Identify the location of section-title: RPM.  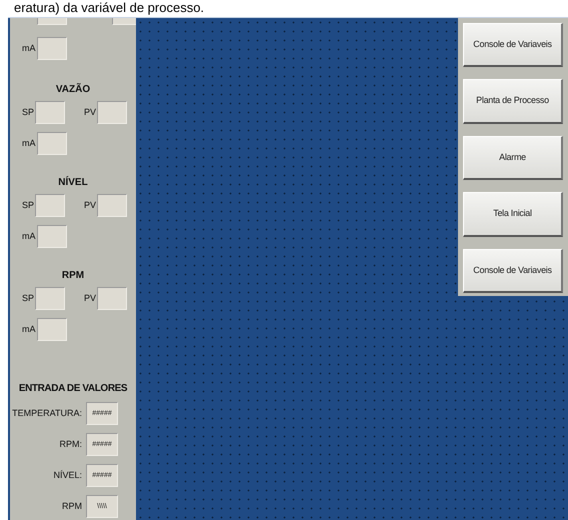
(73, 276).